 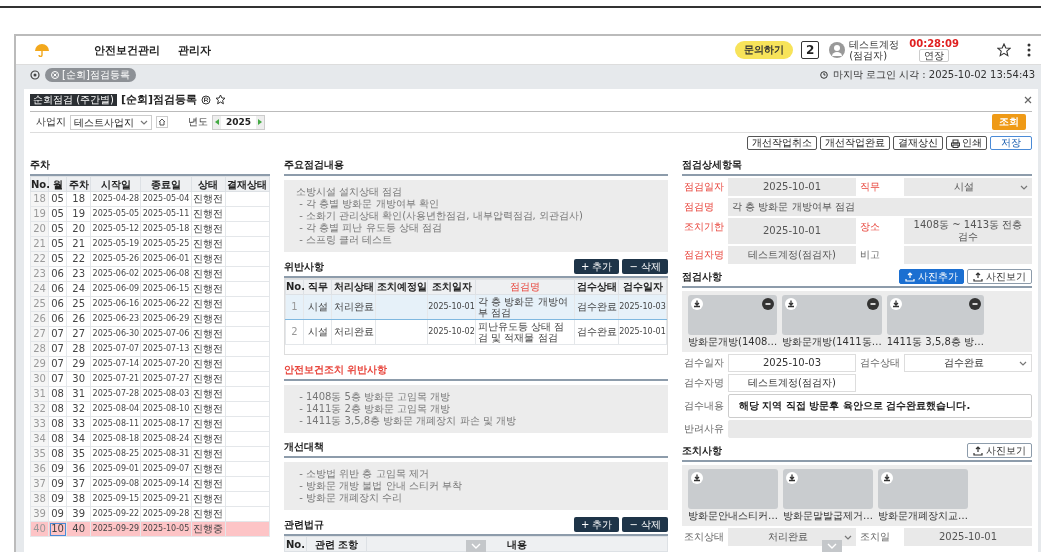 What do you see at coordinates (42, 50) in the screenshot?
I see `umbrella-logo-icon` at bounding box center [42, 50].